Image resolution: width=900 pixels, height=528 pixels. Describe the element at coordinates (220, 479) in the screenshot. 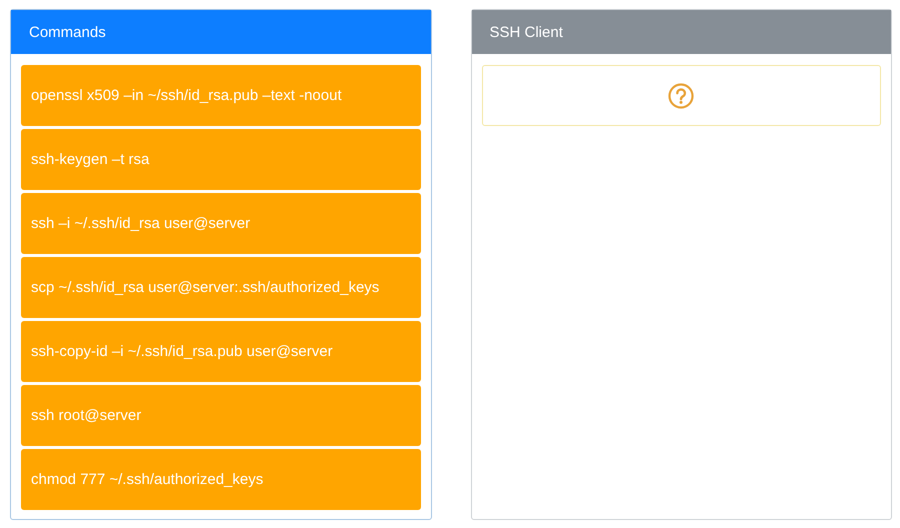

I see `command-item: chmod 777 ~/.ssh/authorized_keys` at that location.